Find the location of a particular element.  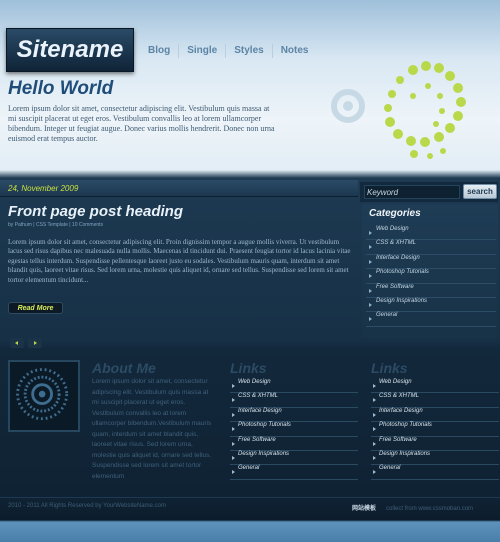

nav-styles: Styles is located at coordinates (248, 51).